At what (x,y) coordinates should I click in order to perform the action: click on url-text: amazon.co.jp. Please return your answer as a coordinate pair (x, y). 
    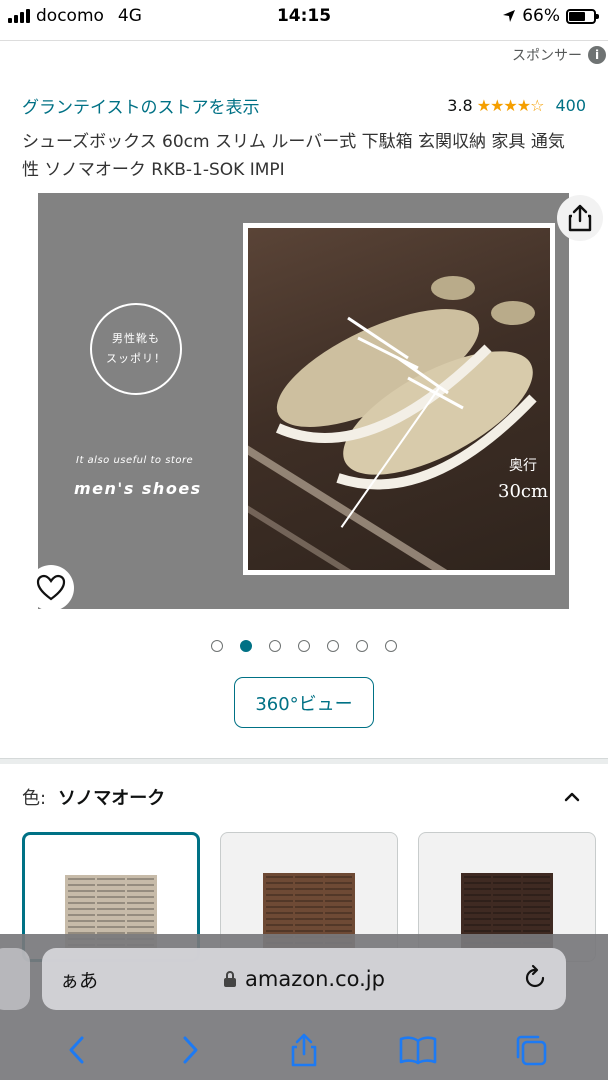
    Looking at the image, I should click on (315, 979).